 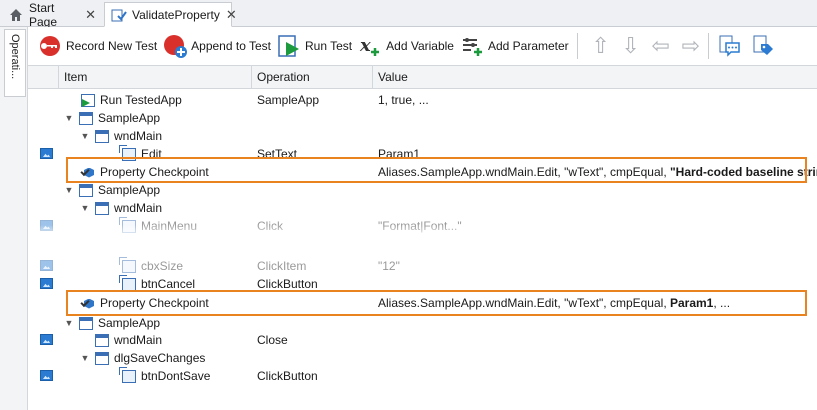 What do you see at coordinates (168, 284) in the screenshot?
I see `item-name: btnCancel` at bounding box center [168, 284].